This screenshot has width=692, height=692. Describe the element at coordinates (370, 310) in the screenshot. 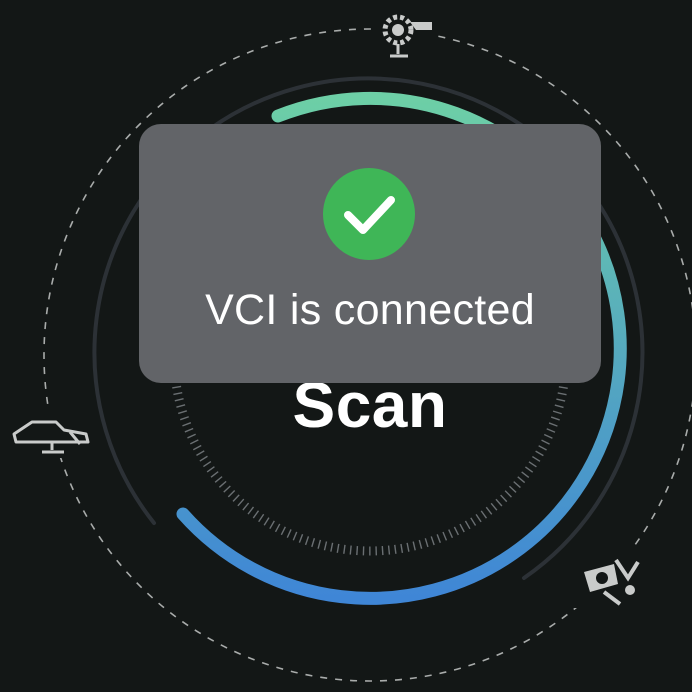

I see `toast-message: VCI is connected` at that location.